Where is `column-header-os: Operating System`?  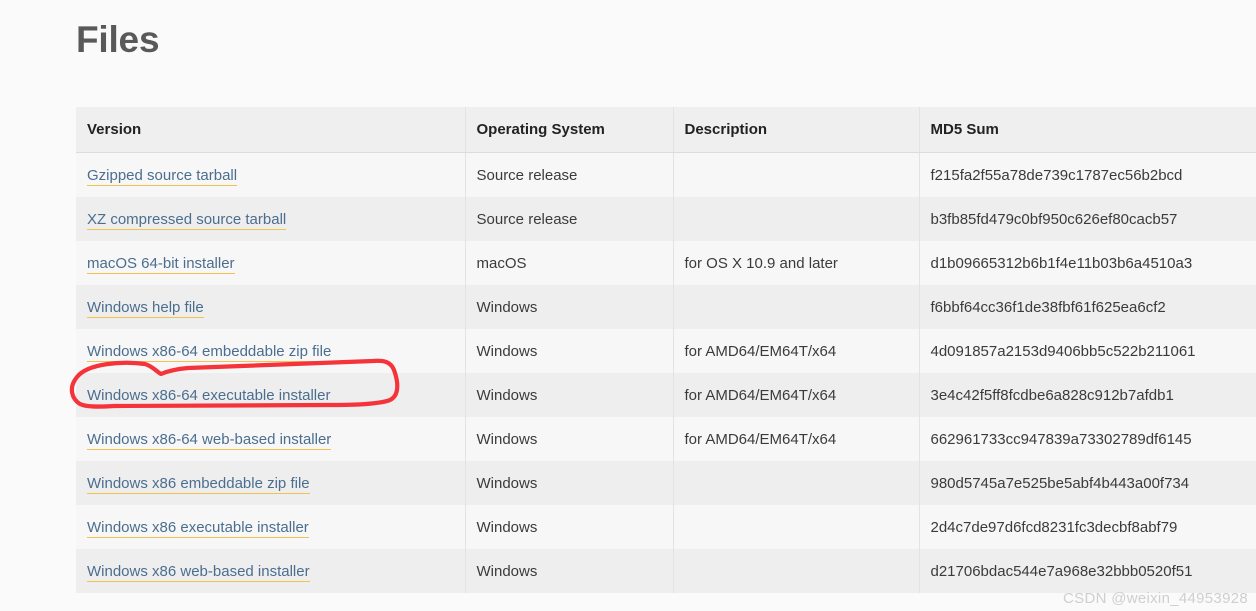
column-header-os: Operating System is located at coordinates (569, 130).